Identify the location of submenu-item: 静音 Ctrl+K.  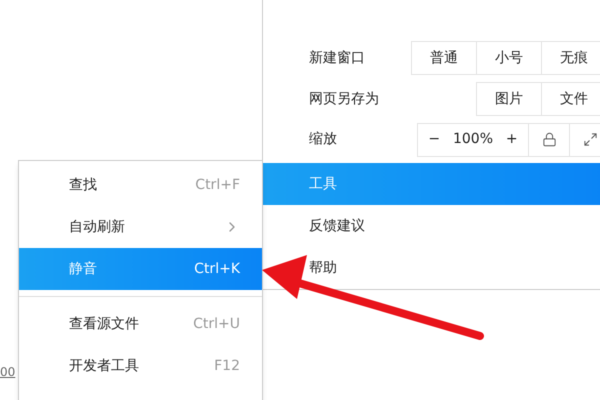
(140, 269).